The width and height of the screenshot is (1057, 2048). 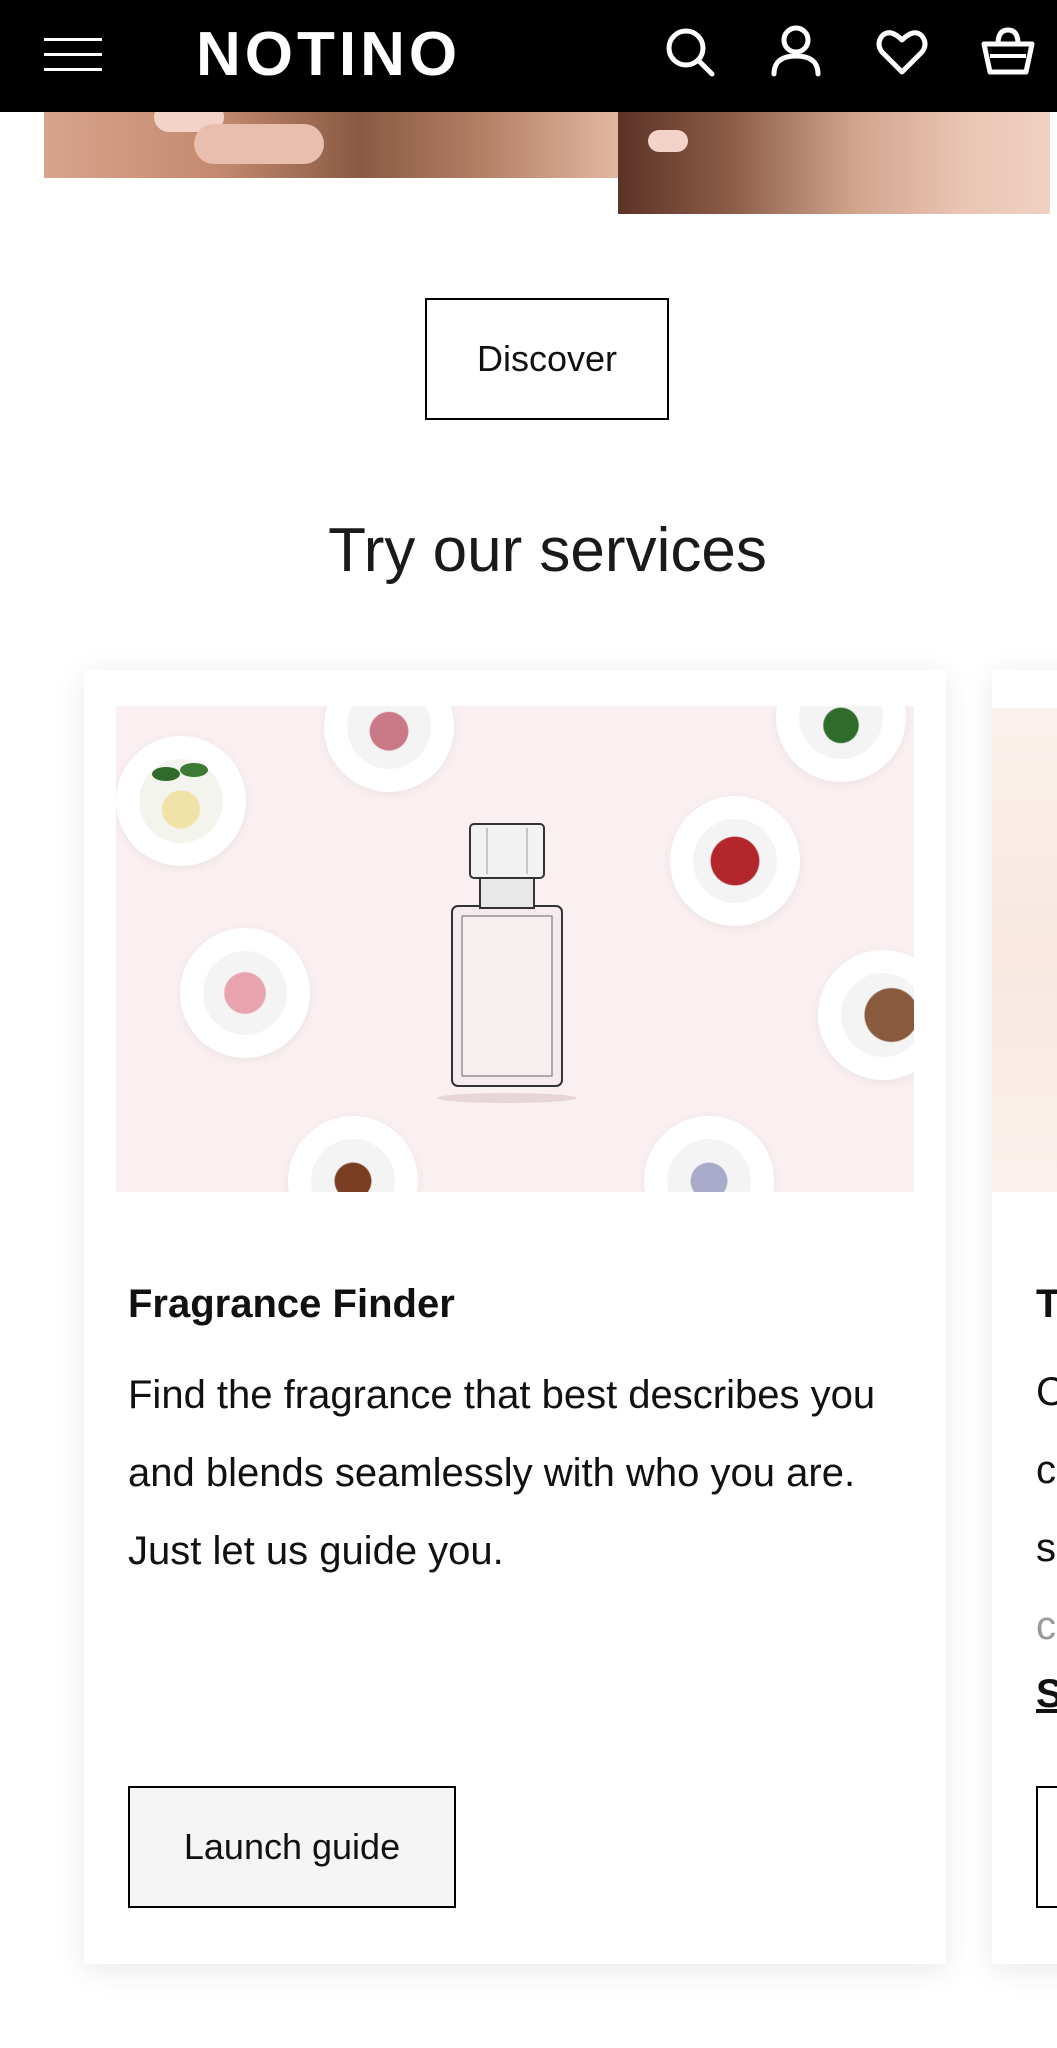 I want to click on hero-banner-image-right, so click(x=834, y=163).